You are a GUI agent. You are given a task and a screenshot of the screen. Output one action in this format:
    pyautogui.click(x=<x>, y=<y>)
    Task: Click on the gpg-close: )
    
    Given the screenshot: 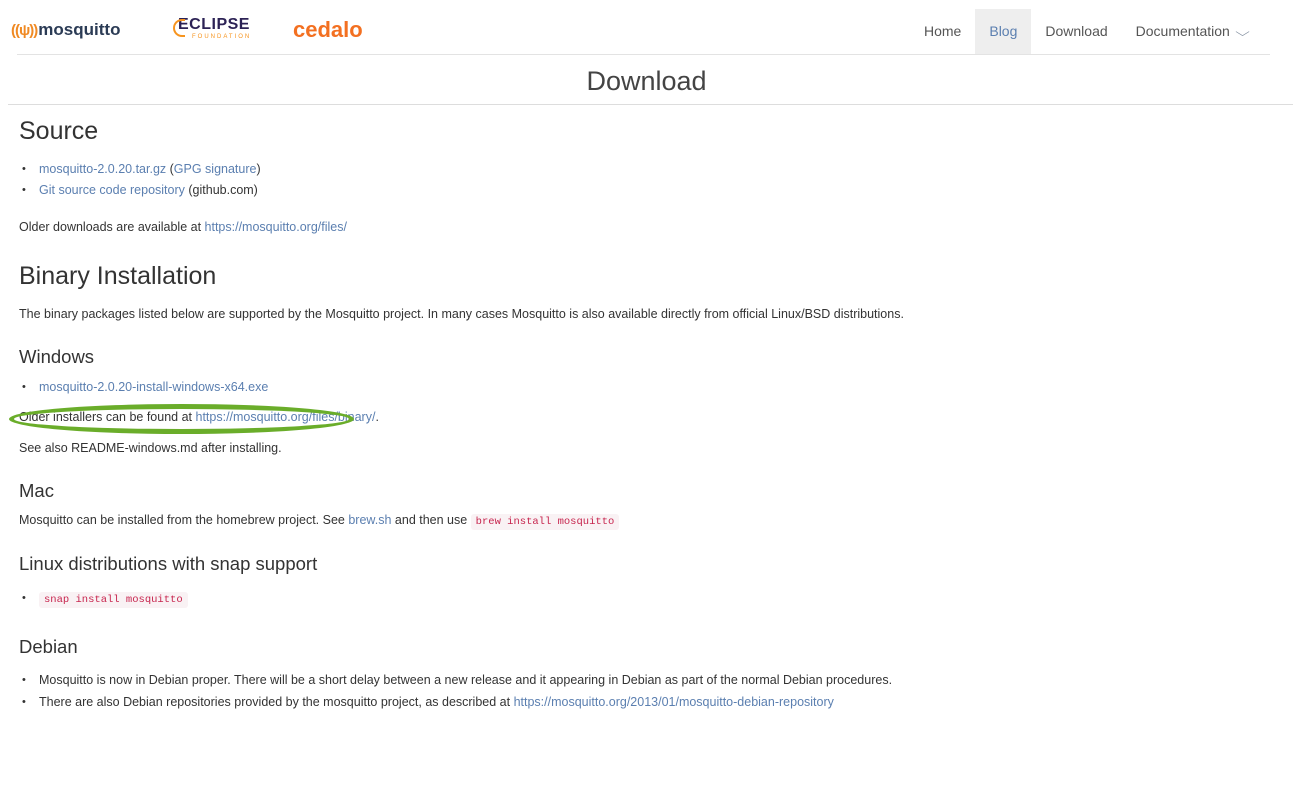 What is the action you would take?
    pyautogui.click(x=258, y=169)
    